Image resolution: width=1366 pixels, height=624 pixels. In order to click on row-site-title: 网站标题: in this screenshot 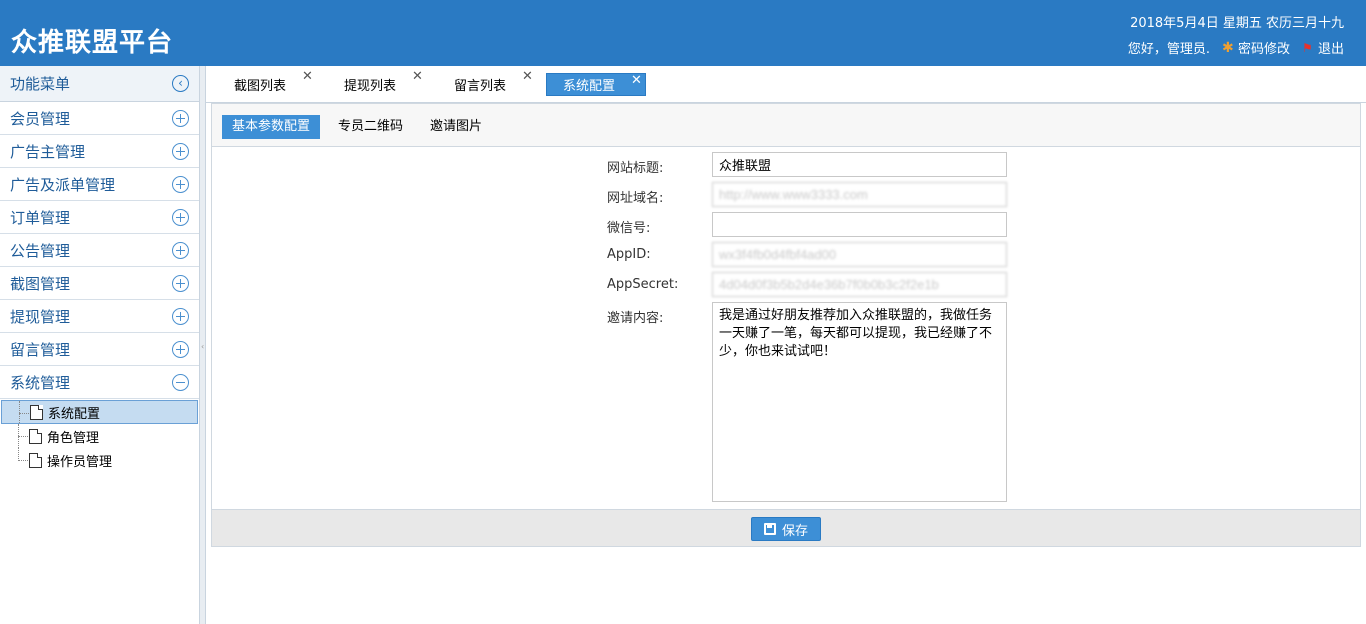, I will do `click(786, 165)`.